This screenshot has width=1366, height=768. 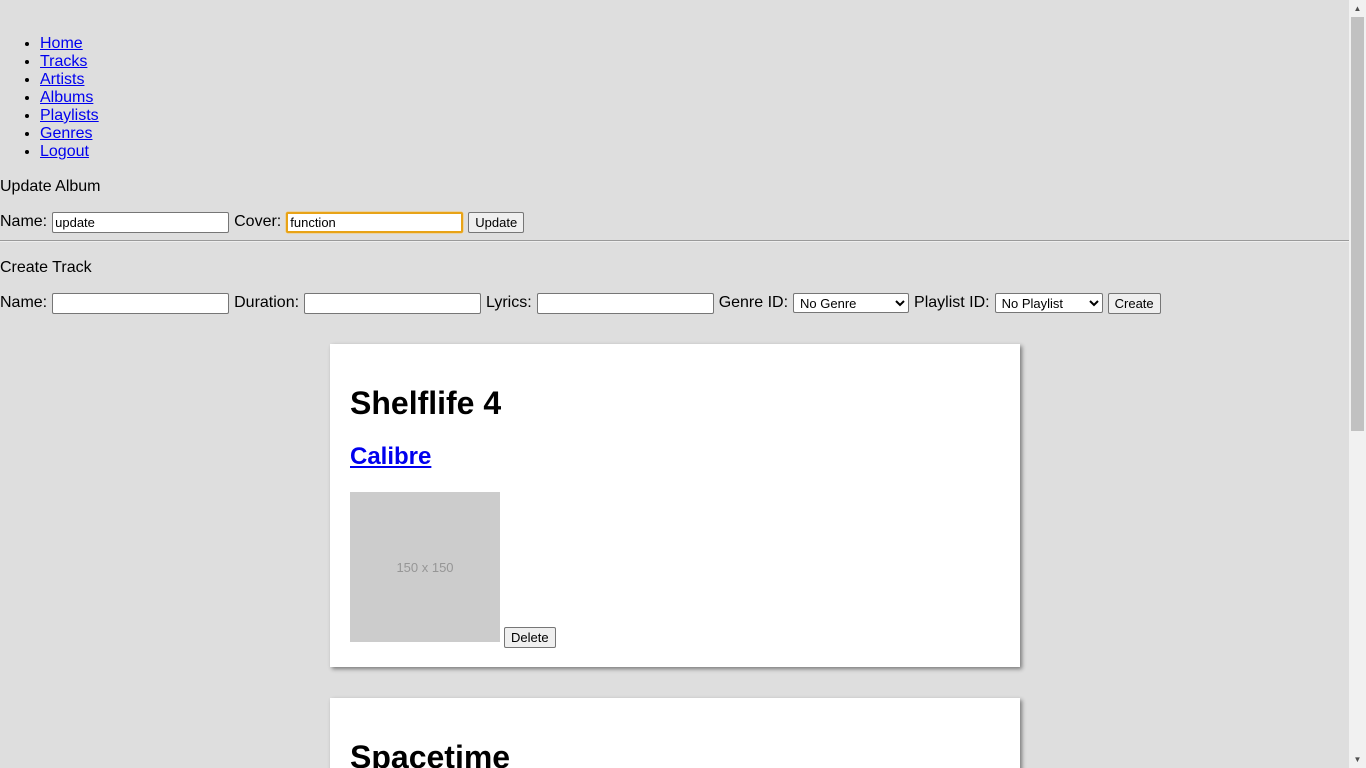 I want to click on nav-item-playlists: Playlists, so click(x=69, y=116).